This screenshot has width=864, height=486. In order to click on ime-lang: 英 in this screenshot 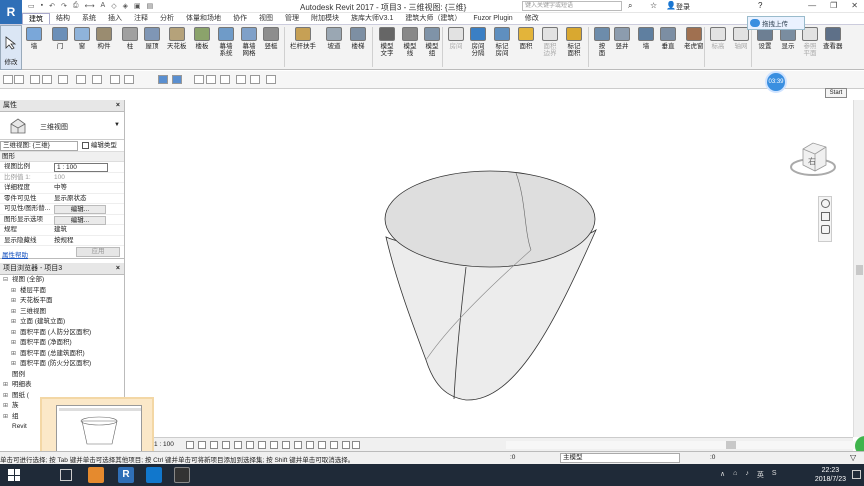, I will do `click(760, 475)`.